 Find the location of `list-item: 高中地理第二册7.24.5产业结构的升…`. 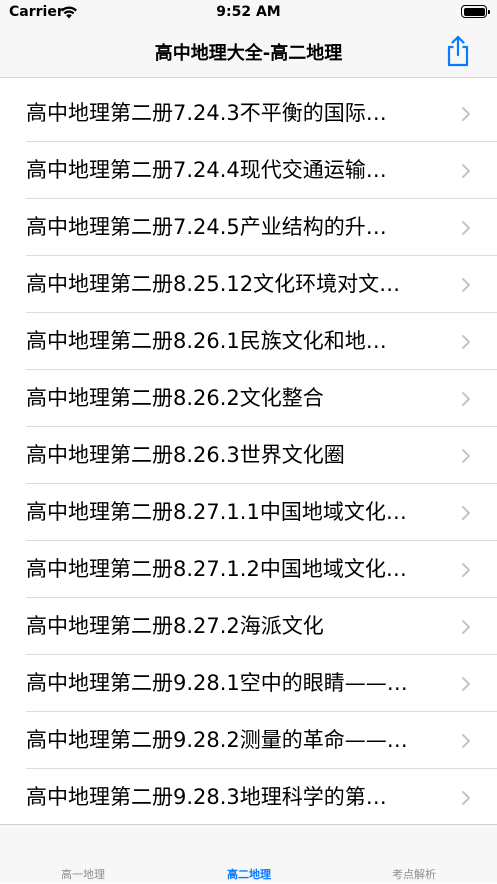

list-item: 高中地理第二册7.24.5产业结构的升… is located at coordinates (248, 227).